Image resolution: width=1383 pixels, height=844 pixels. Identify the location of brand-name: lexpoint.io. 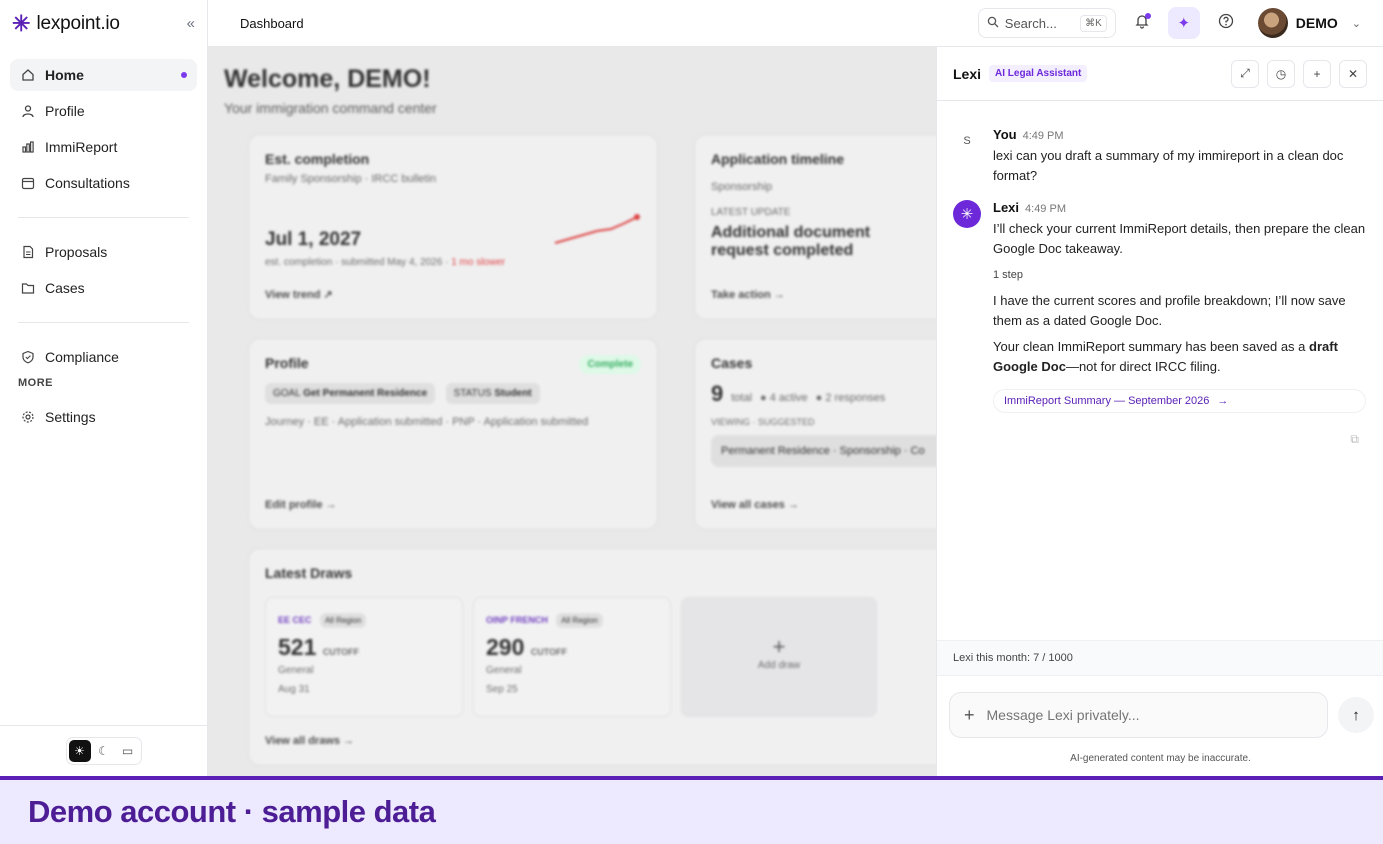
(78, 23).